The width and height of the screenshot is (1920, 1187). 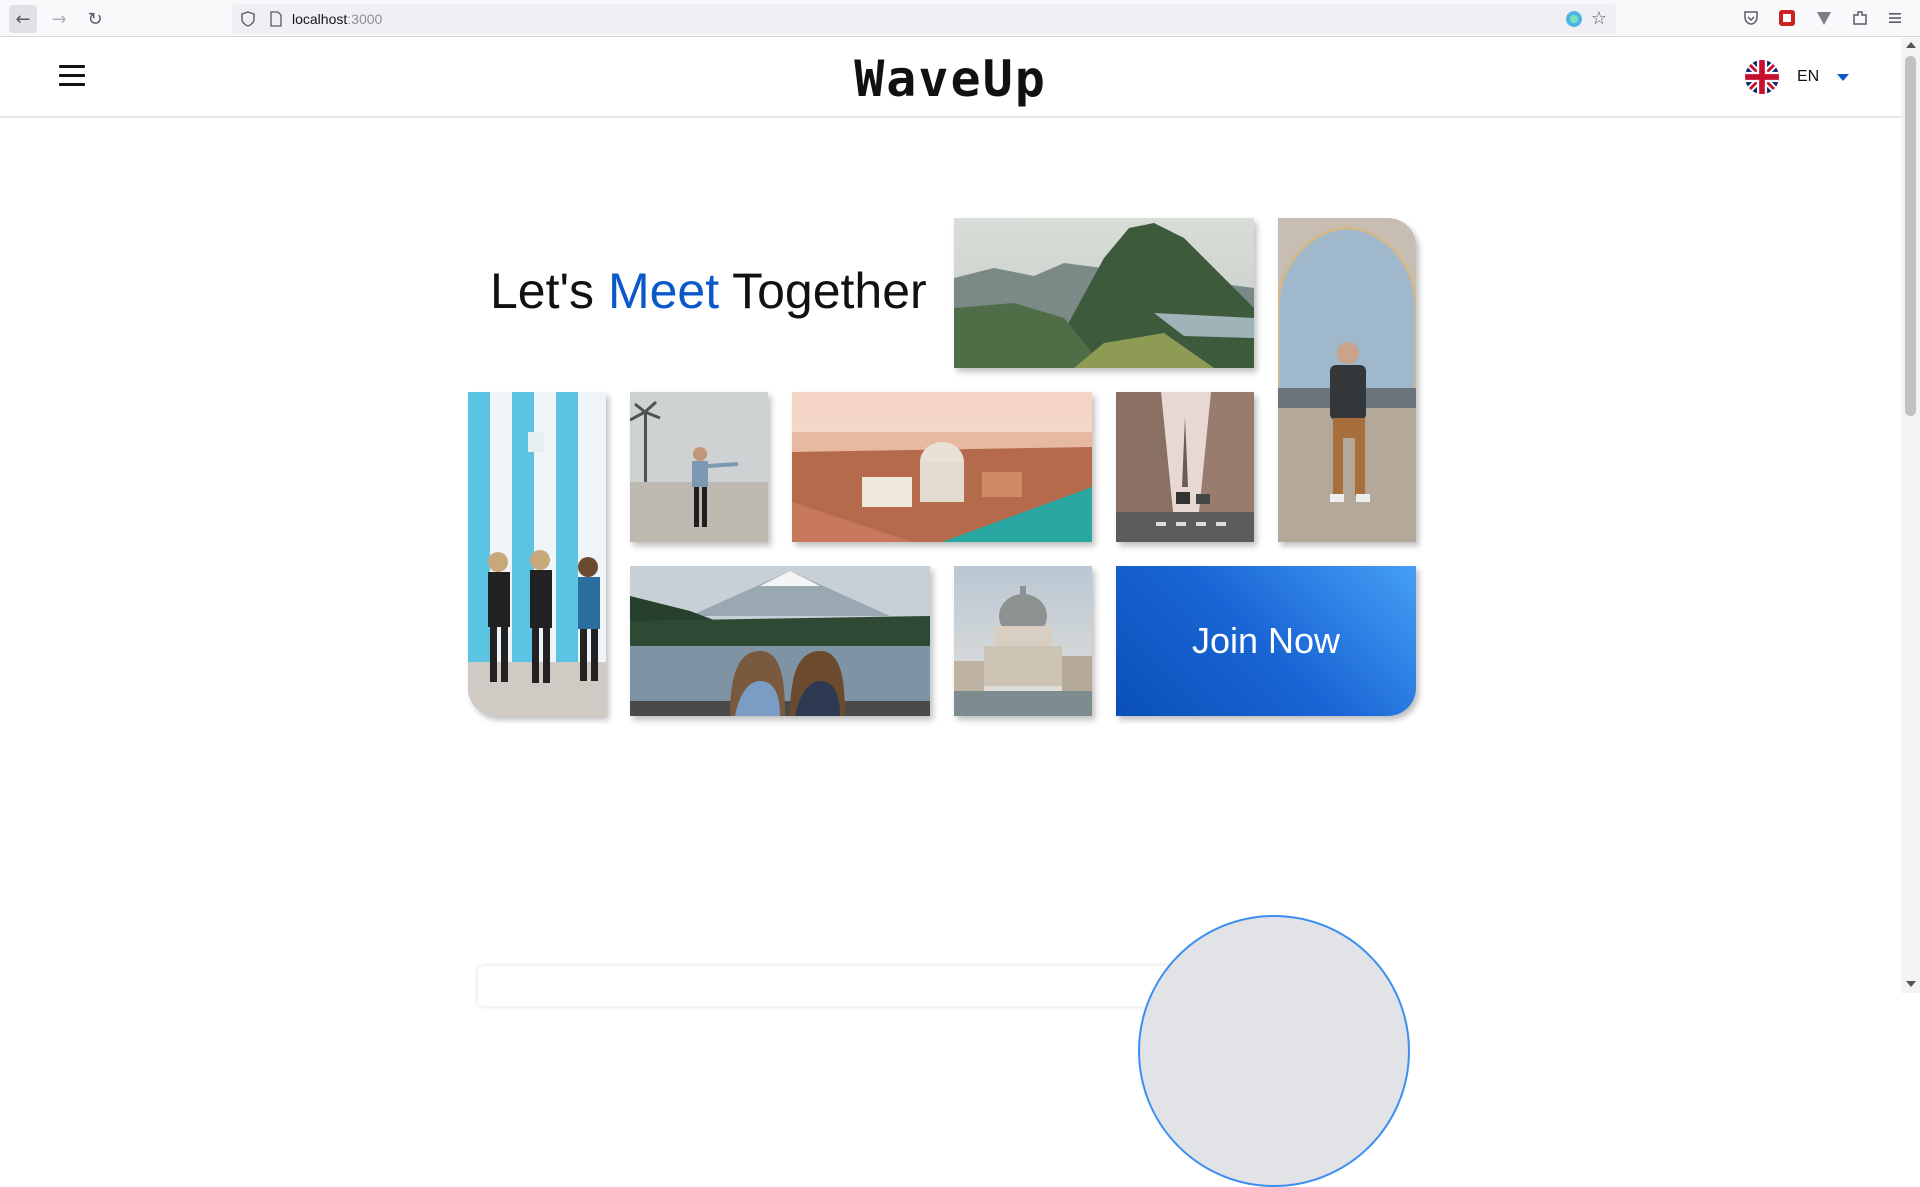 What do you see at coordinates (1911, 45) in the screenshot?
I see `scroll-up-icon` at bounding box center [1911, 45].